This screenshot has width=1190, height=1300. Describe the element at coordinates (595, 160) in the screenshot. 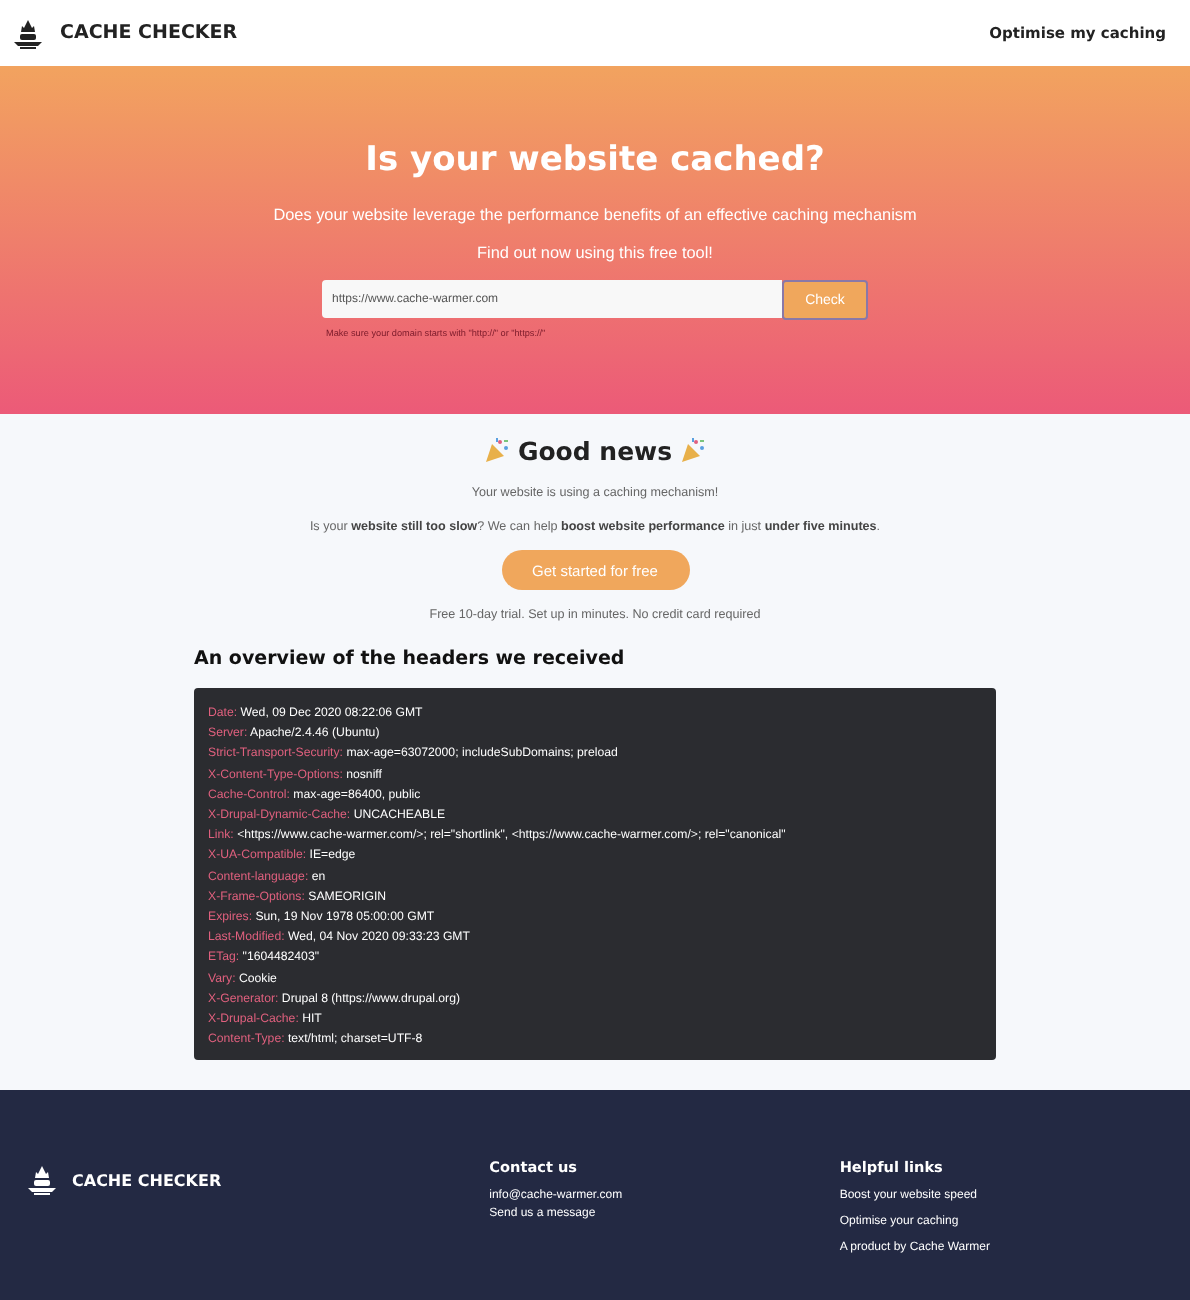

I see `hero-title: Is your website cached?` at that location.